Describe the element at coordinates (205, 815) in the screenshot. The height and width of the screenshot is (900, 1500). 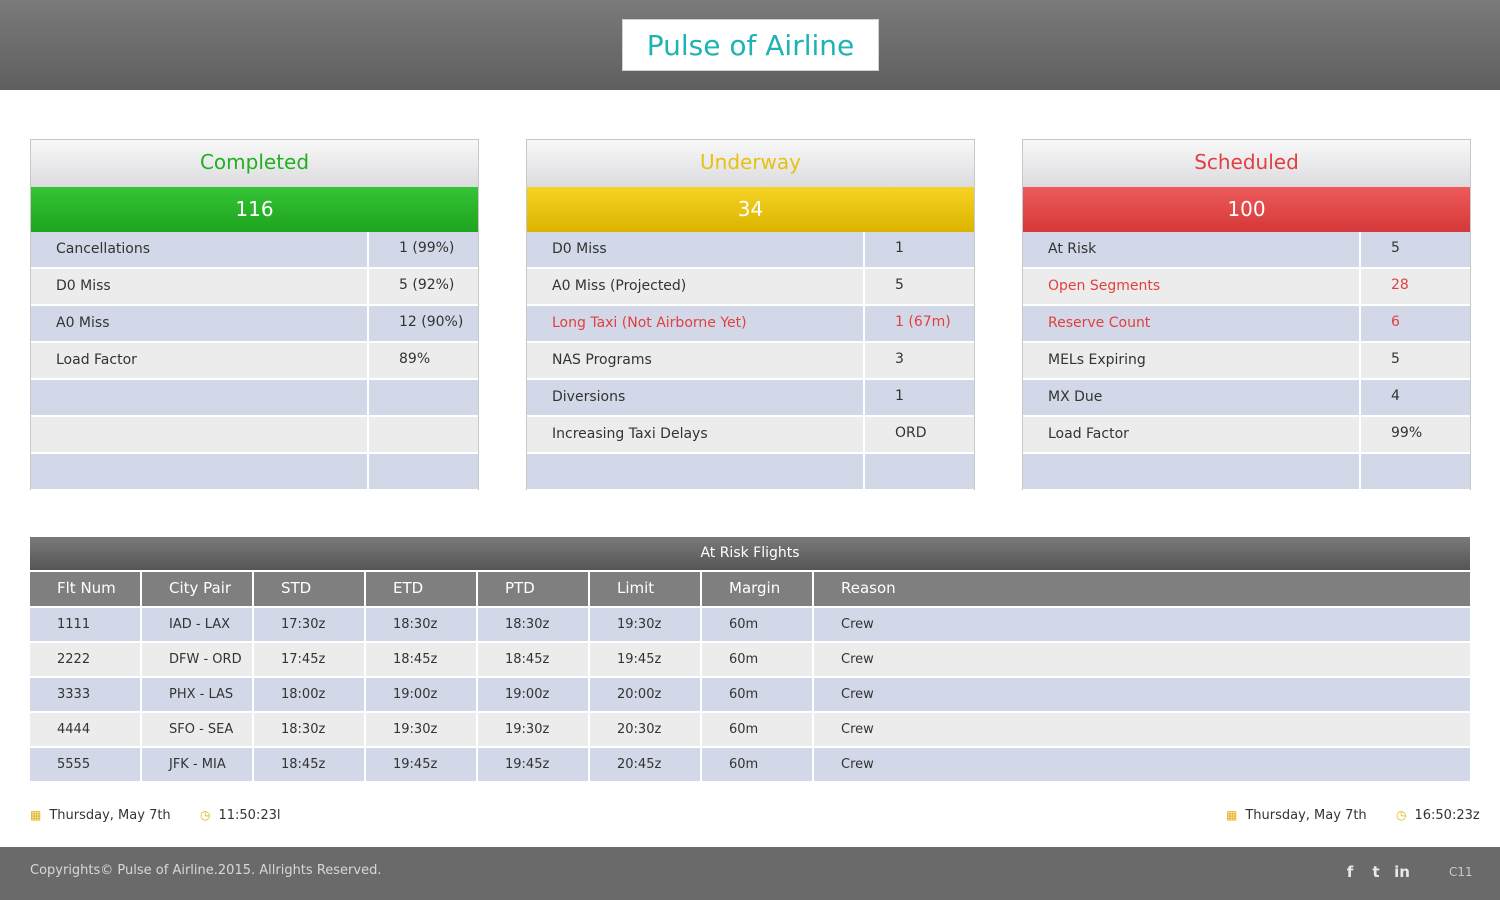
I see `clock-icon: ◷` at that location.